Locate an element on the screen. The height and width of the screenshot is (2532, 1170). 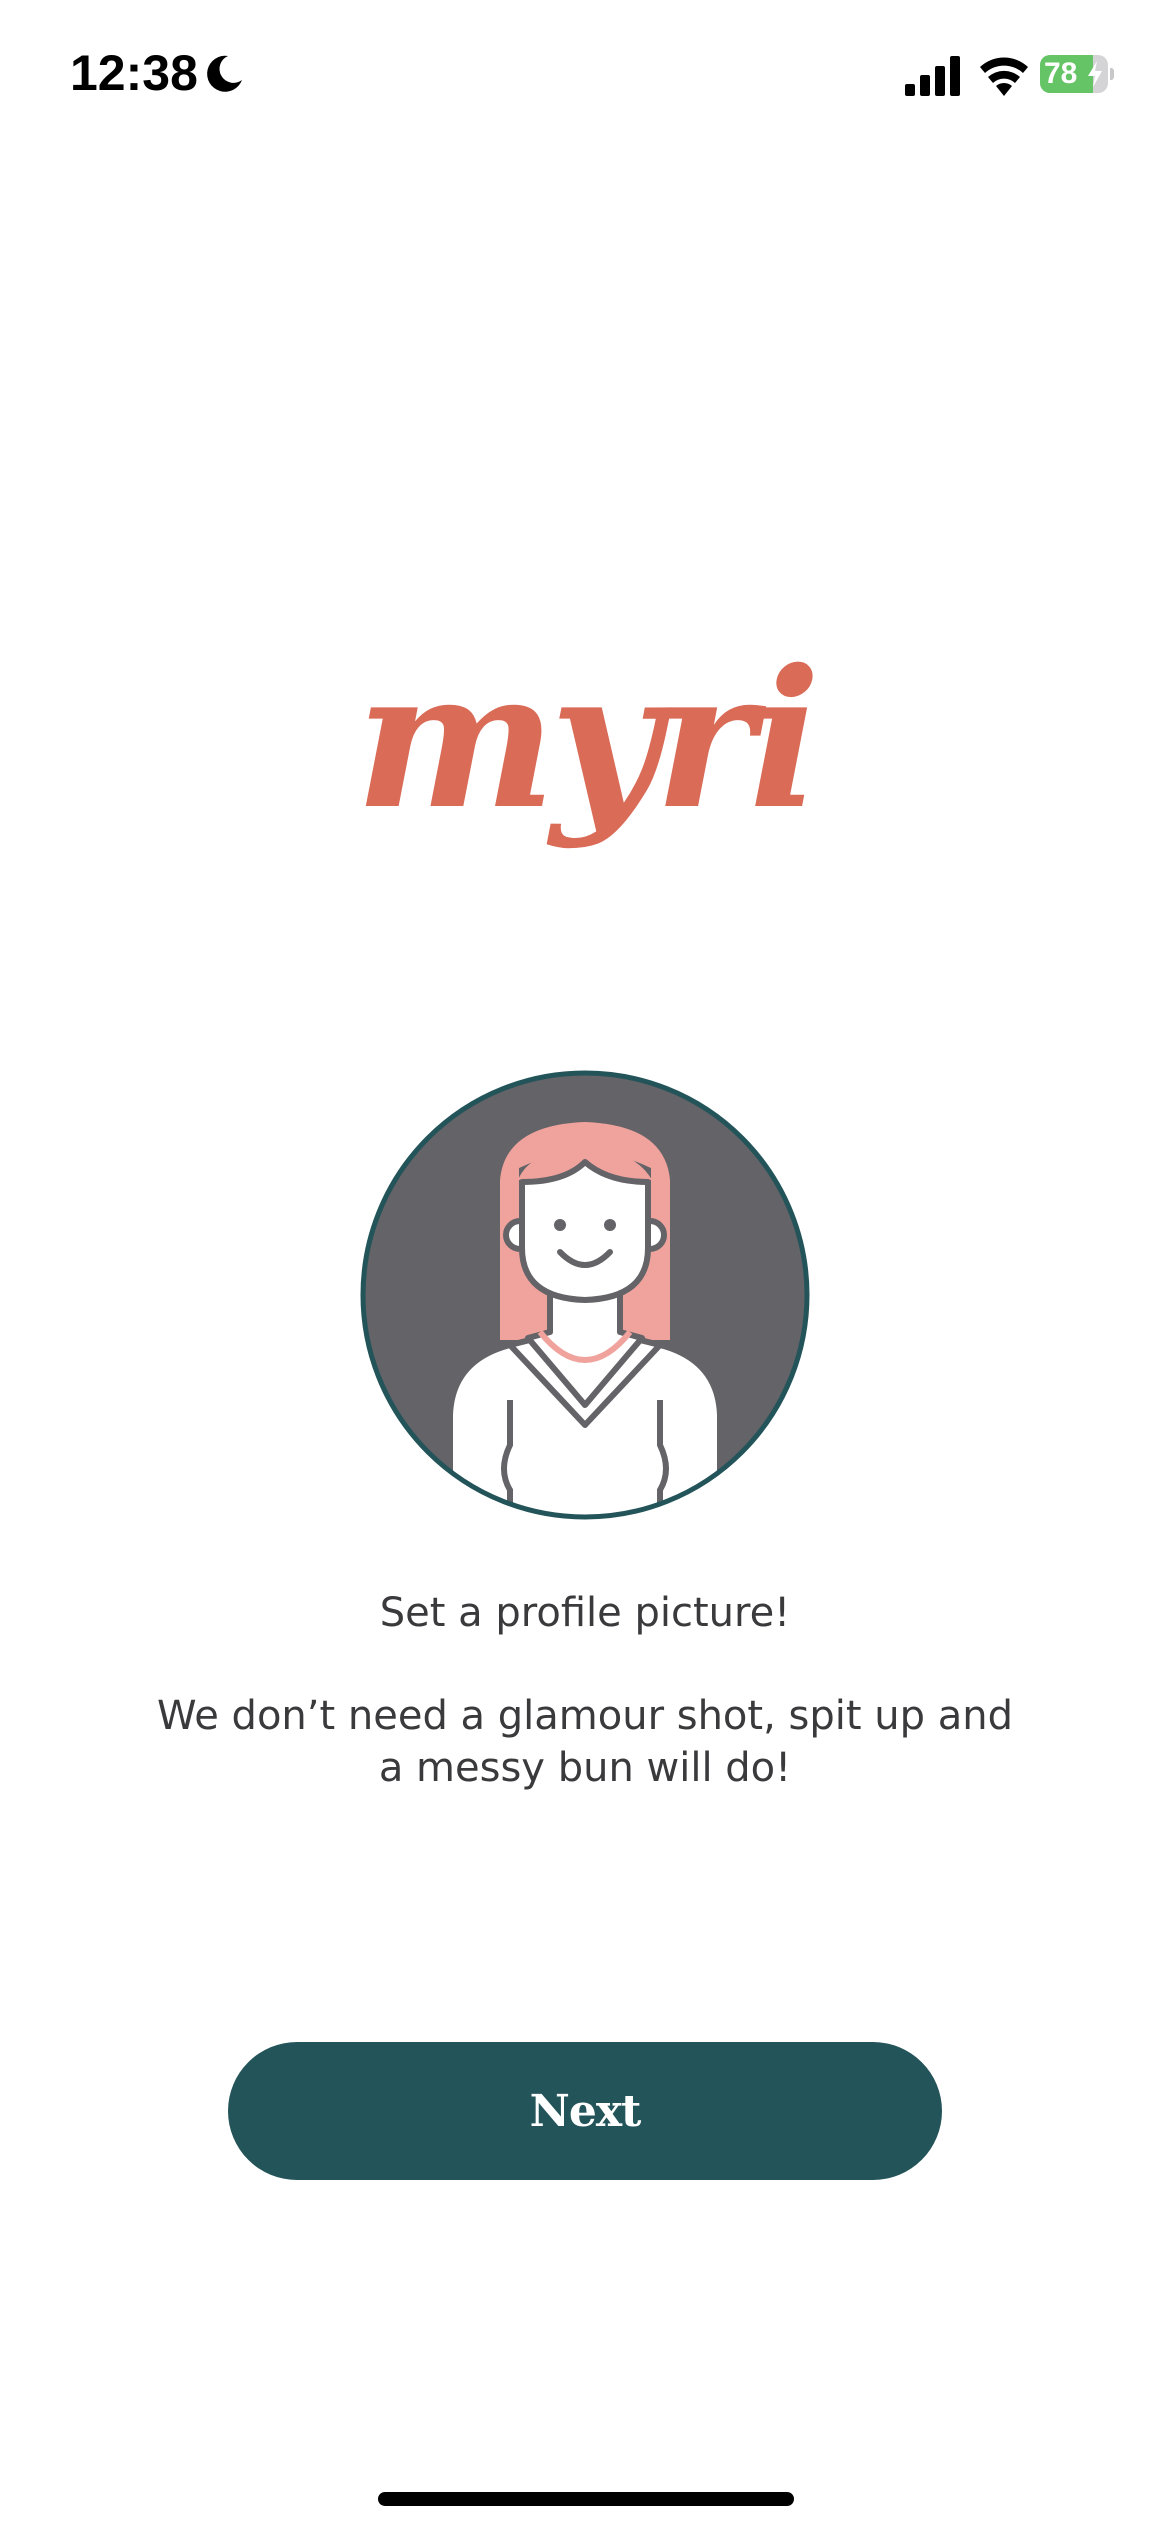
moon-icon is located at coordinates (224, 73).